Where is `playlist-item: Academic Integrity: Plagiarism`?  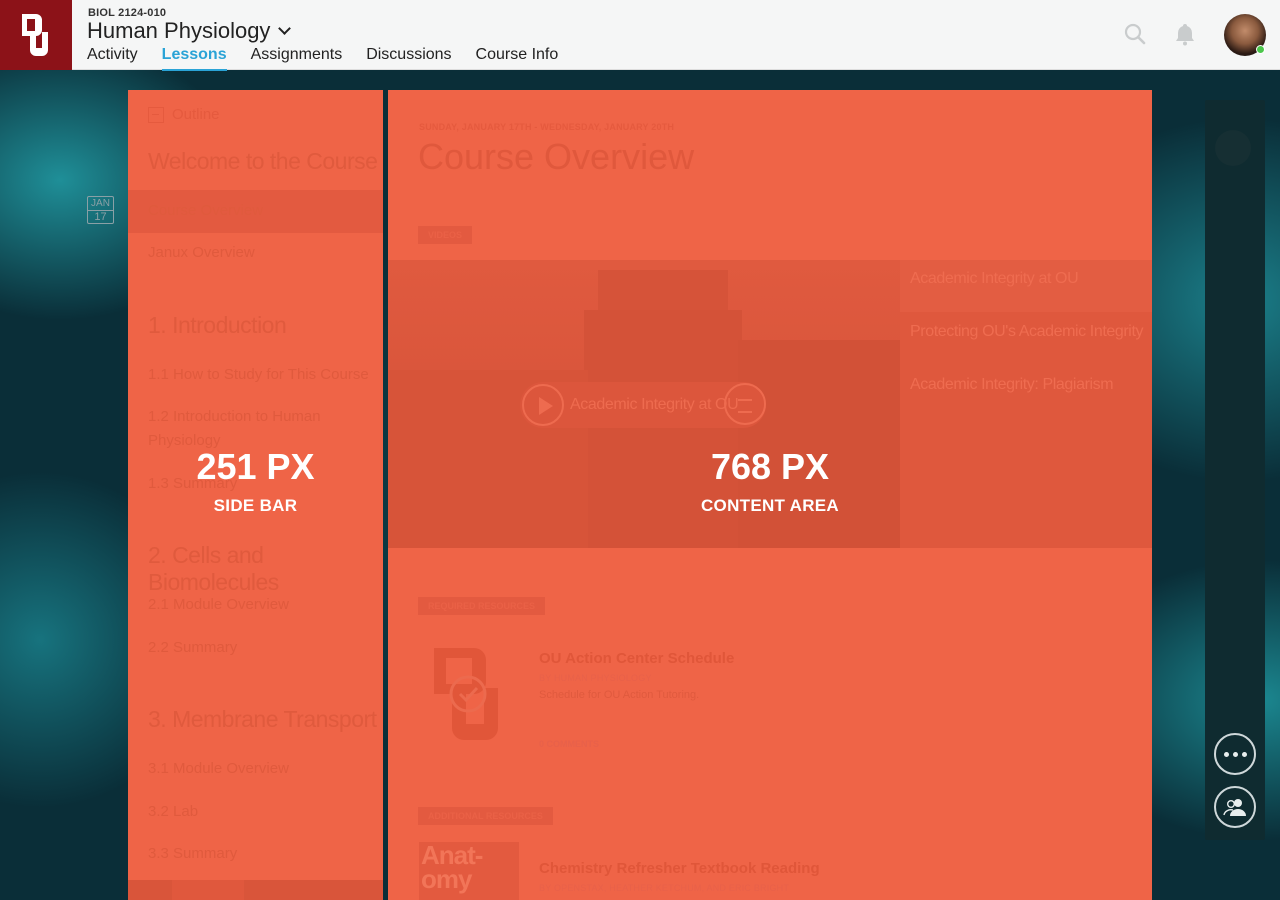
playlist-item: Academic Integrity: Plagiarism is located at coordinates (1012, 385).